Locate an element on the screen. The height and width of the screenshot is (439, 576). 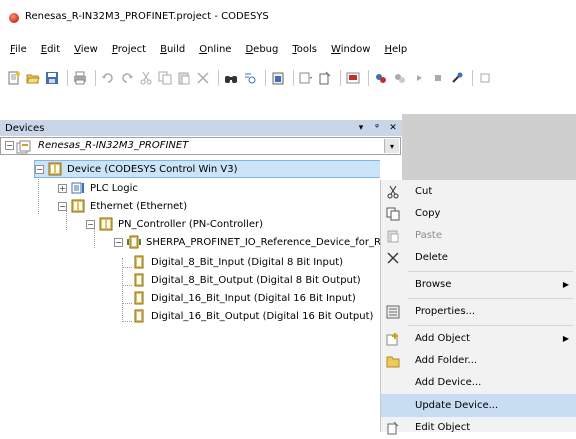
menu-item-edit-object: Edit Object is located at coordinates (478, 427).